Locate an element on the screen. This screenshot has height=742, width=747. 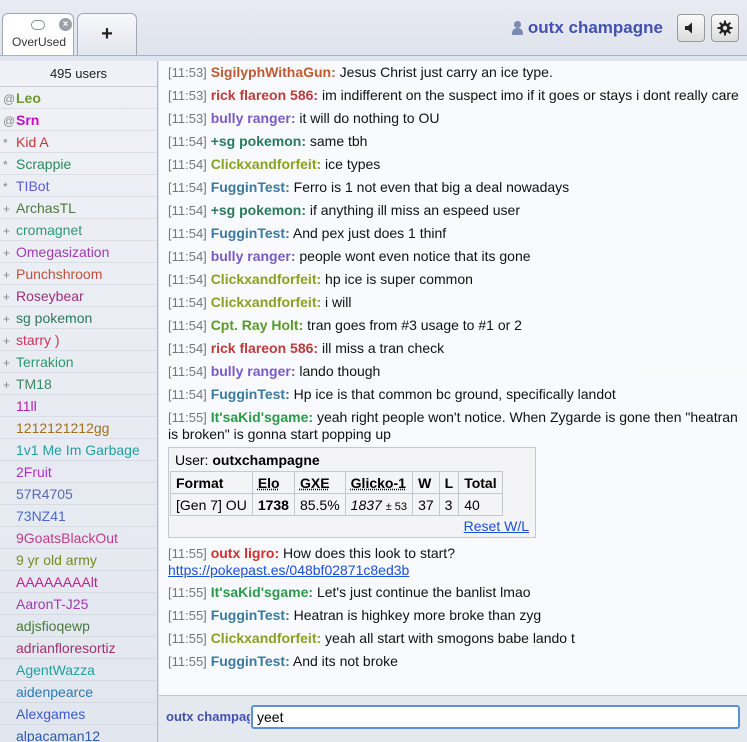
sound-button is located at coordinates (691, 28).